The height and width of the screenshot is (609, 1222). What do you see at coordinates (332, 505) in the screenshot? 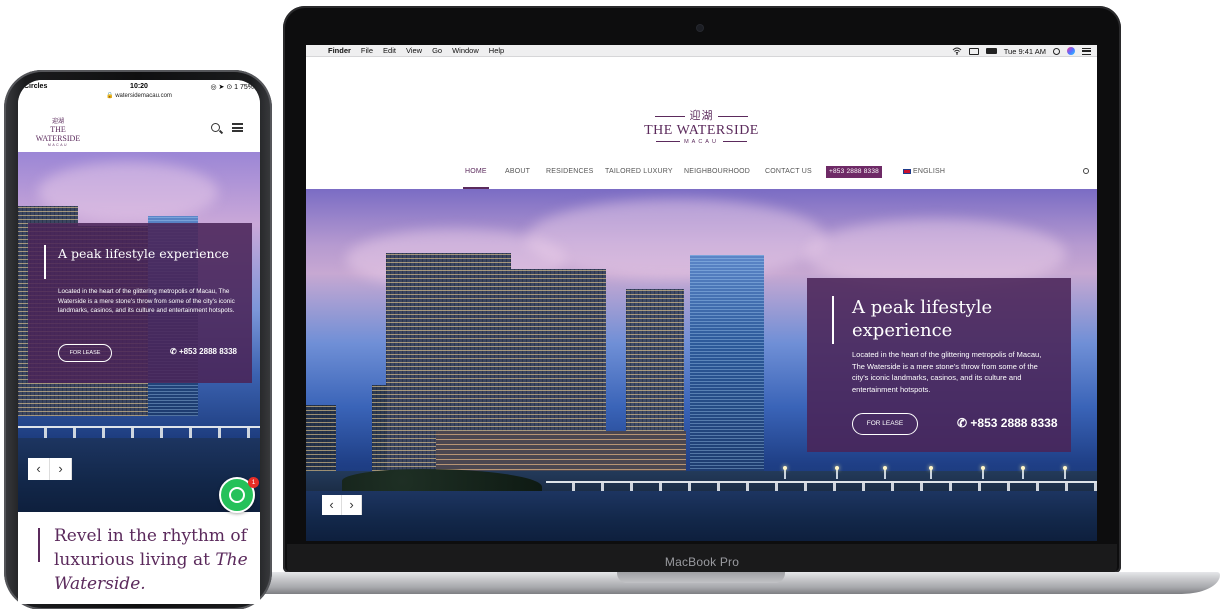
I see `prev-slide-button: ‹` at bounding box center [332, 505].